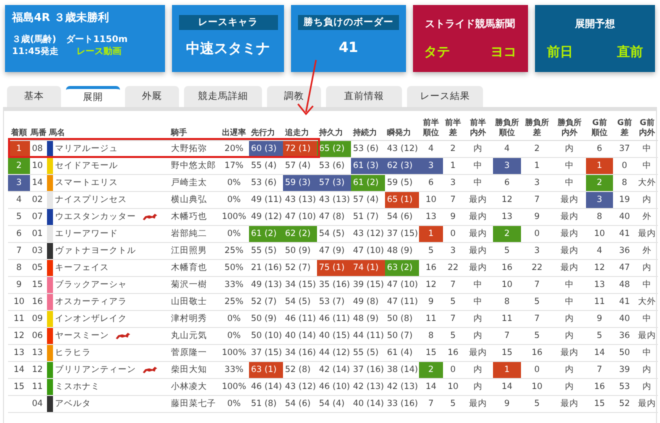  What do you see at coordinates (431, 336) in the screenshot?
I see `table-cell: 8` at bounding box center [431, 336].